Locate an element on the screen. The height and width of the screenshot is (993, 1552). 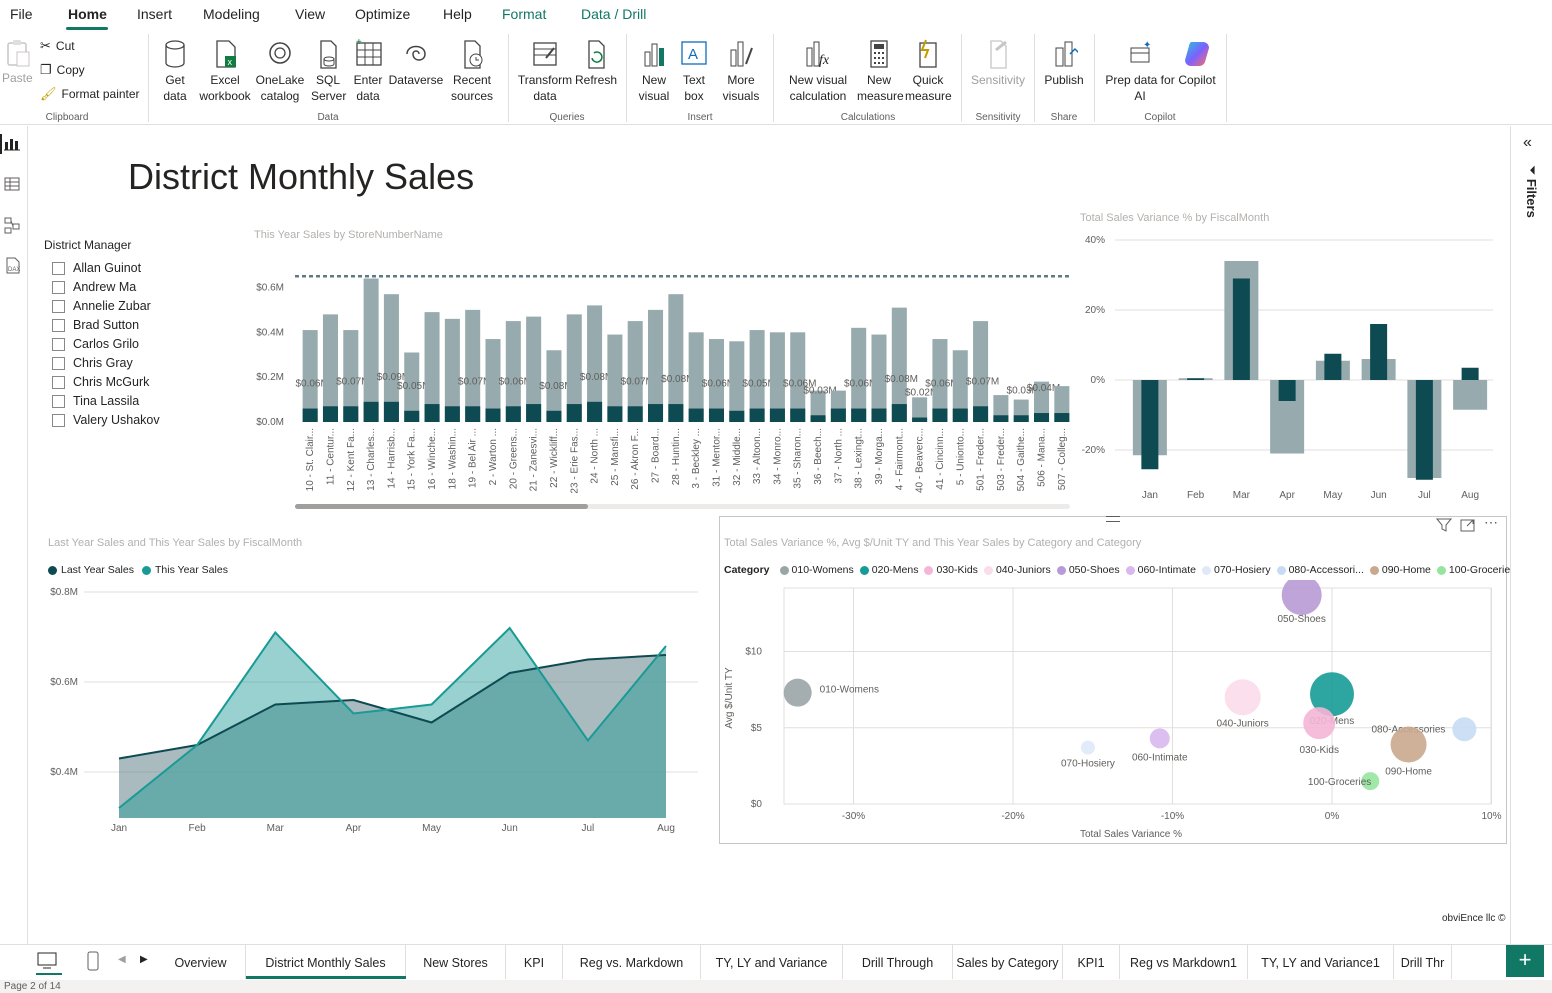
copy-button: ❐ Copy is located at coordinates (62, 70).